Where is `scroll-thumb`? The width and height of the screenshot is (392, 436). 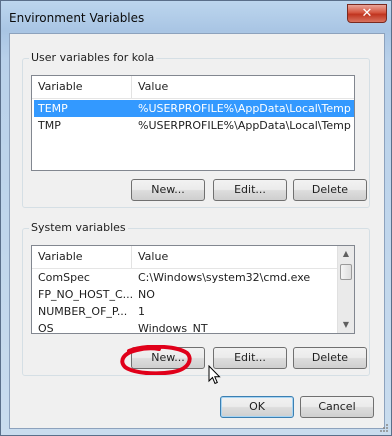
scroll-thumb is located at coordinates (346, 272).